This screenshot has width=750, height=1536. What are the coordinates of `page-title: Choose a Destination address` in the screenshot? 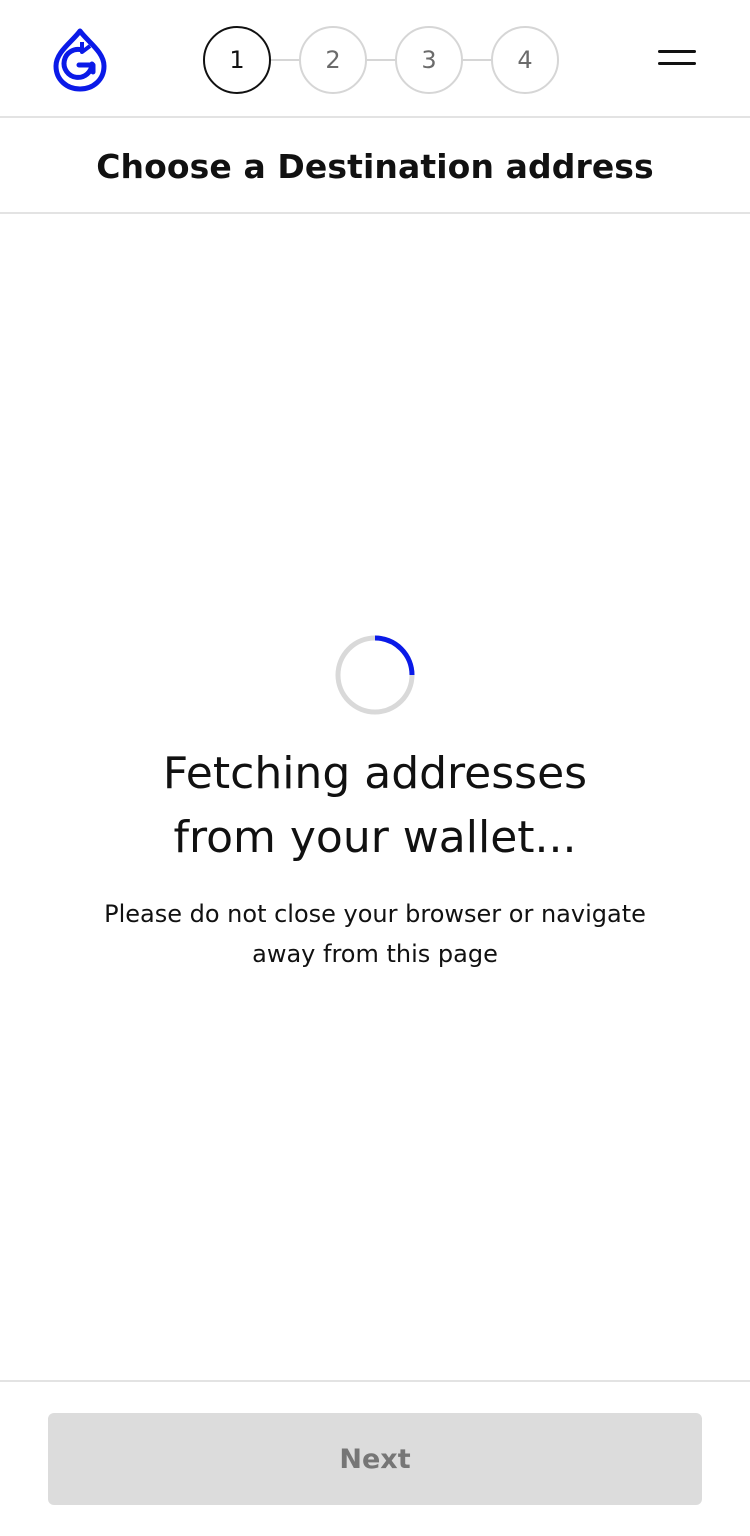 It's located at (375, 166).